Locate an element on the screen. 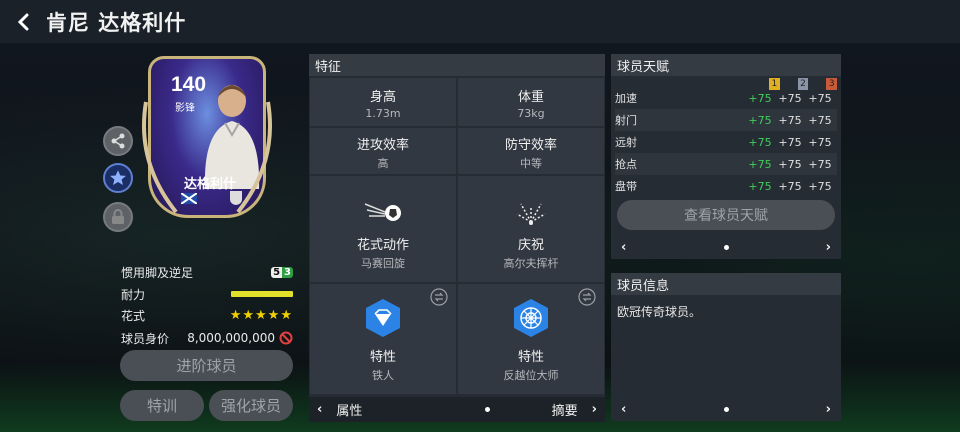  skill-move-cell: 花式动作 马赛回旋 is located at coordinates (383, 229).